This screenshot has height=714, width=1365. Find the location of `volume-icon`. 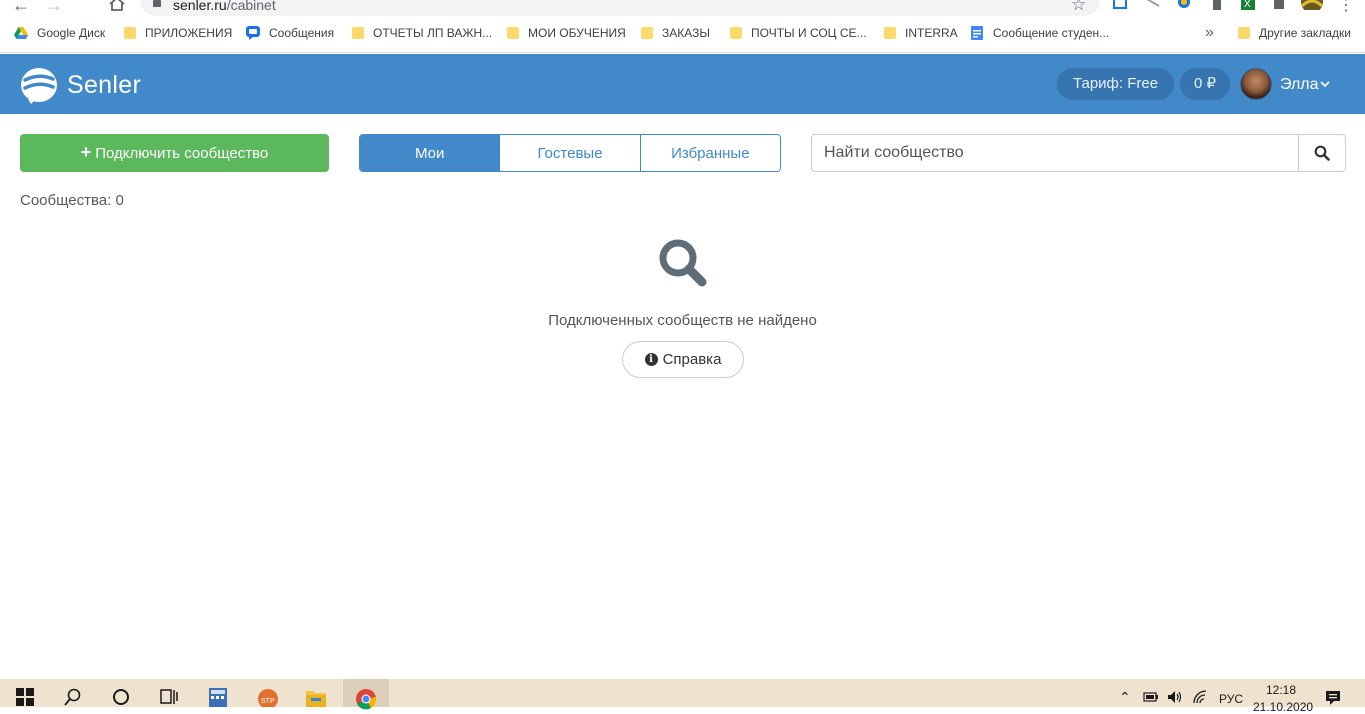

volume-icon is located at coordinates (1175, 697).